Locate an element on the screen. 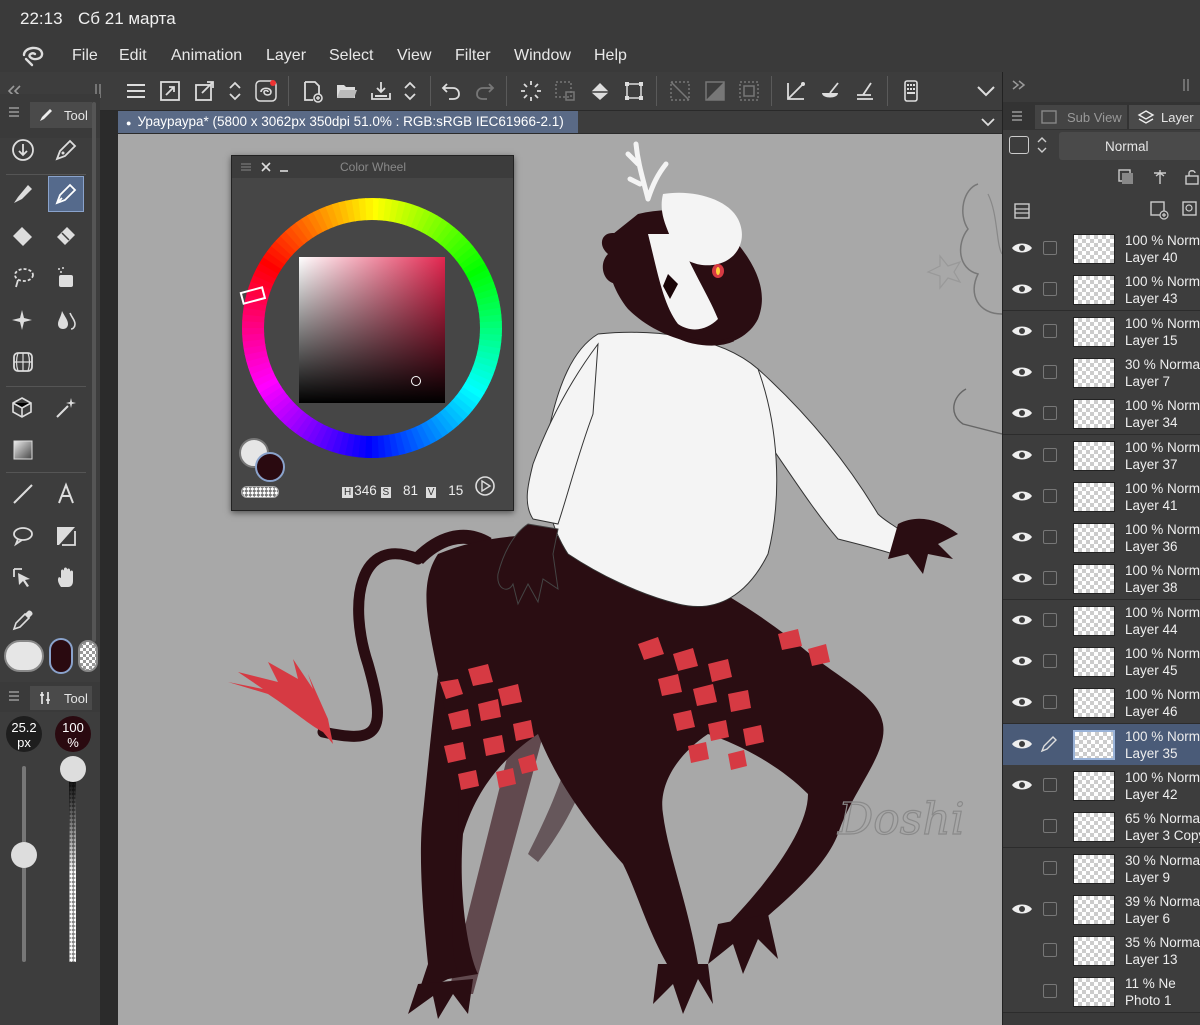 This screenshot has height=1025, width=1200. layer-row: 39 % Norma Layer 6 is located at coordinates (1101, 909).